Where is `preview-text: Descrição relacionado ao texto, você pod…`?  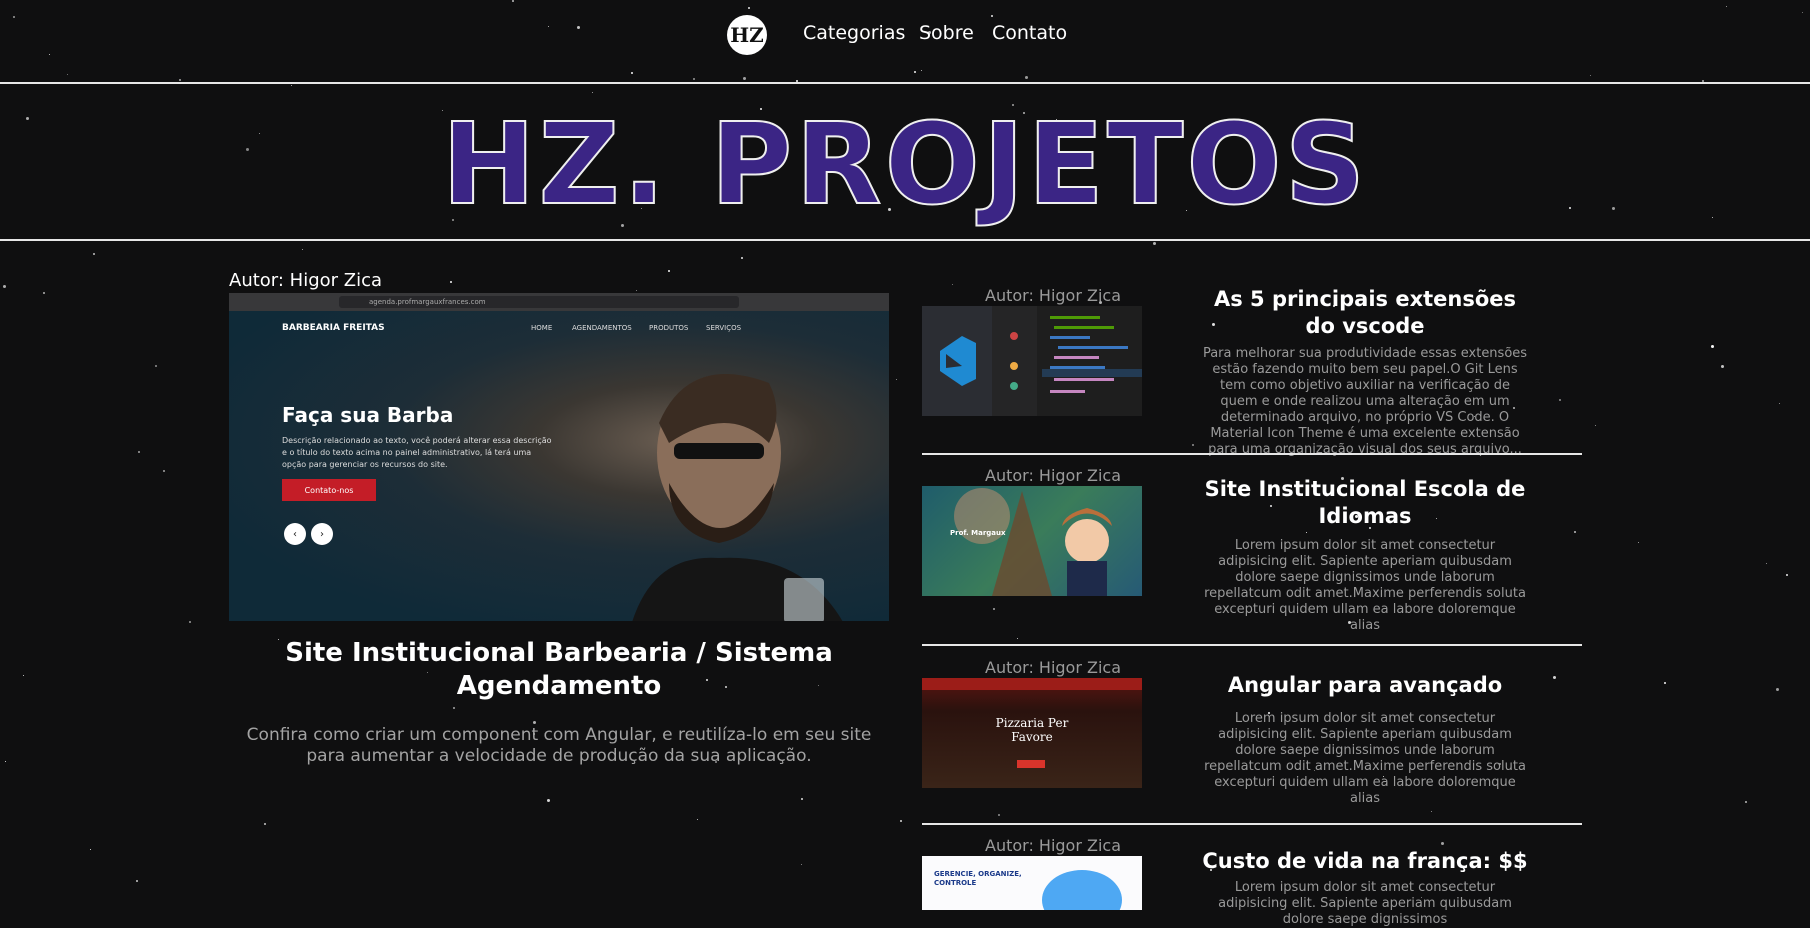 preview-text: Descrição relacionado ao texto, você pod… is located at coordinates (417, 452).